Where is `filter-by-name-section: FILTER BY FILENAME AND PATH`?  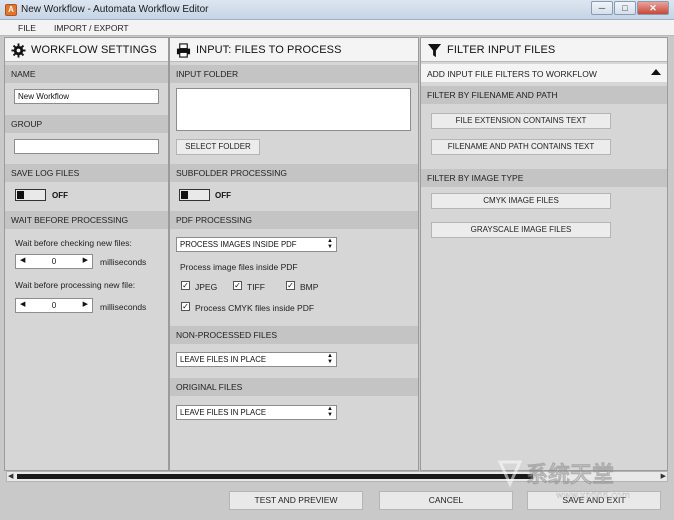
filter-by-name-section: FILTER BY FILENAME AND PATH is located at coordinates (544, 95).